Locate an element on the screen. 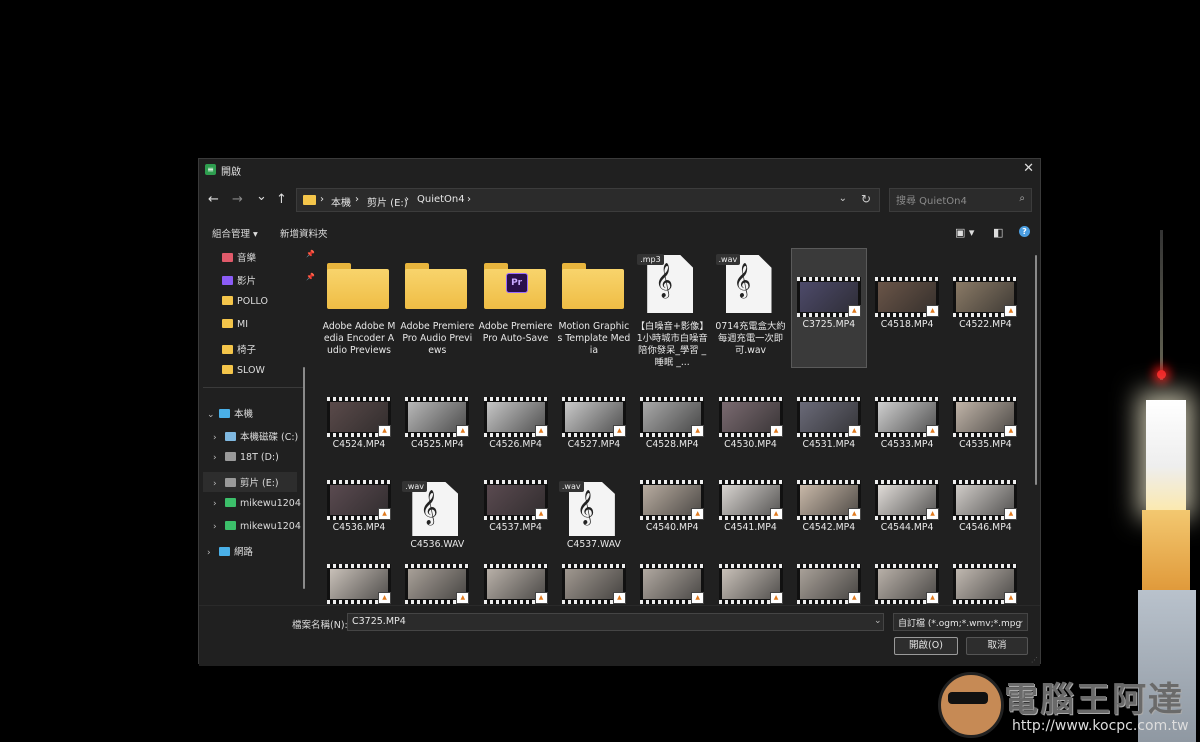  file-item: ▲ C4533.MP4 is located at coordinates (907, 434).